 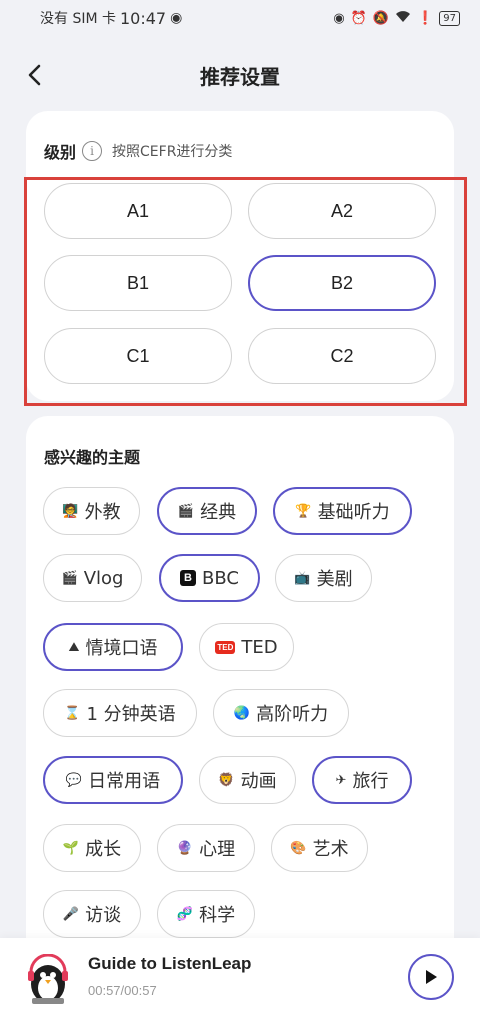 What do you see at coordinates (78, 19) in the screenshot?
I see `carrier-label: 没有 SIM 卡` at bounding box center [78, 19].